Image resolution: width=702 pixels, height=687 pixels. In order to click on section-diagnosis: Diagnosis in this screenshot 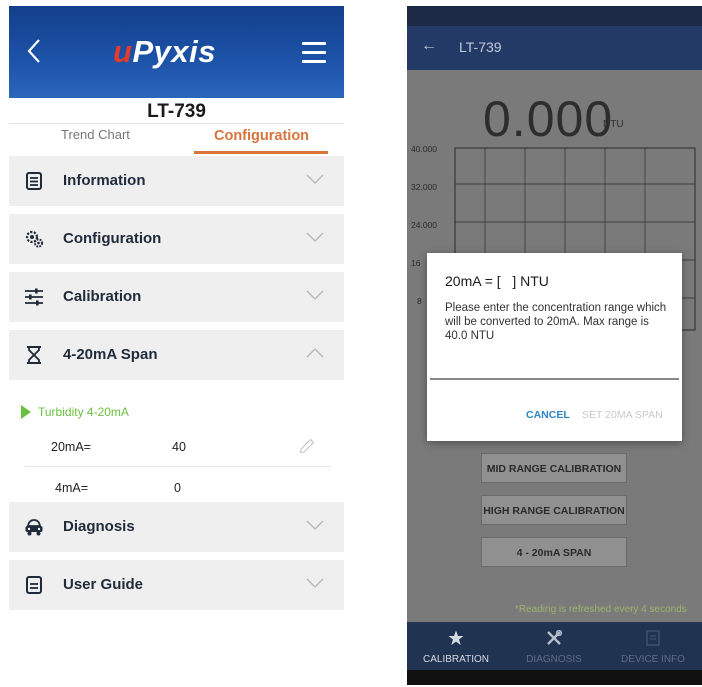, I will do `click(176, 527)`.